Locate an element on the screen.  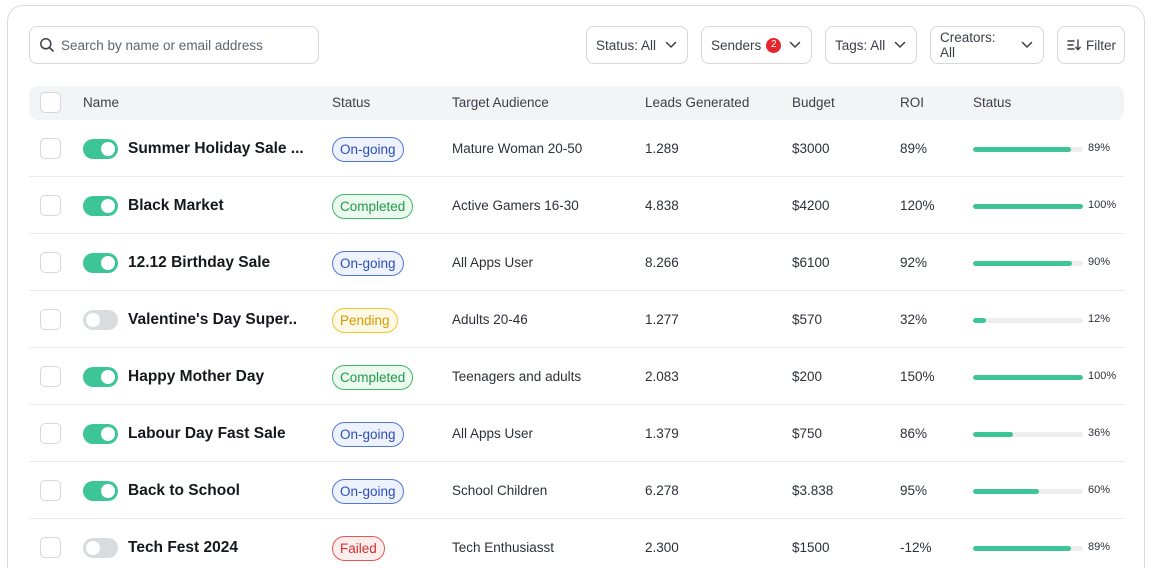
status-badge: Failed is located at coordinates (358, 548).